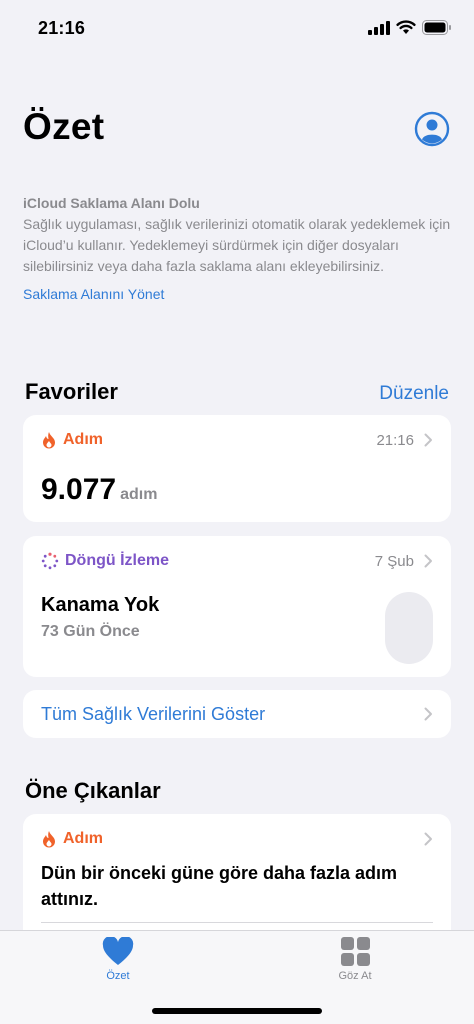 This screenshot has height=1024, width=474. What do you see at coordinates (237, 922) in the screenshot?
I see `highlight-divider` at bounding box center [237, 922].